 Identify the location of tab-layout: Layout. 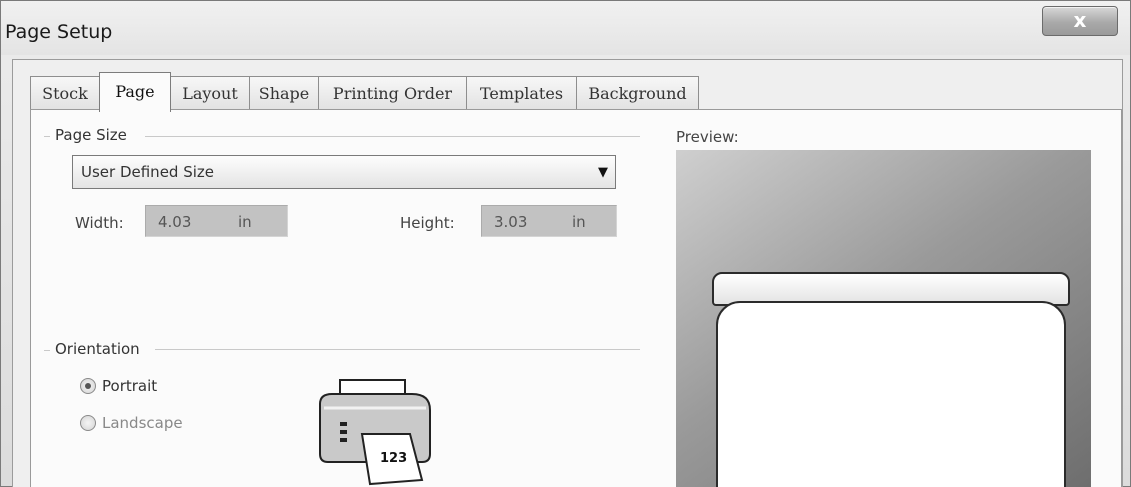
(210, 93).